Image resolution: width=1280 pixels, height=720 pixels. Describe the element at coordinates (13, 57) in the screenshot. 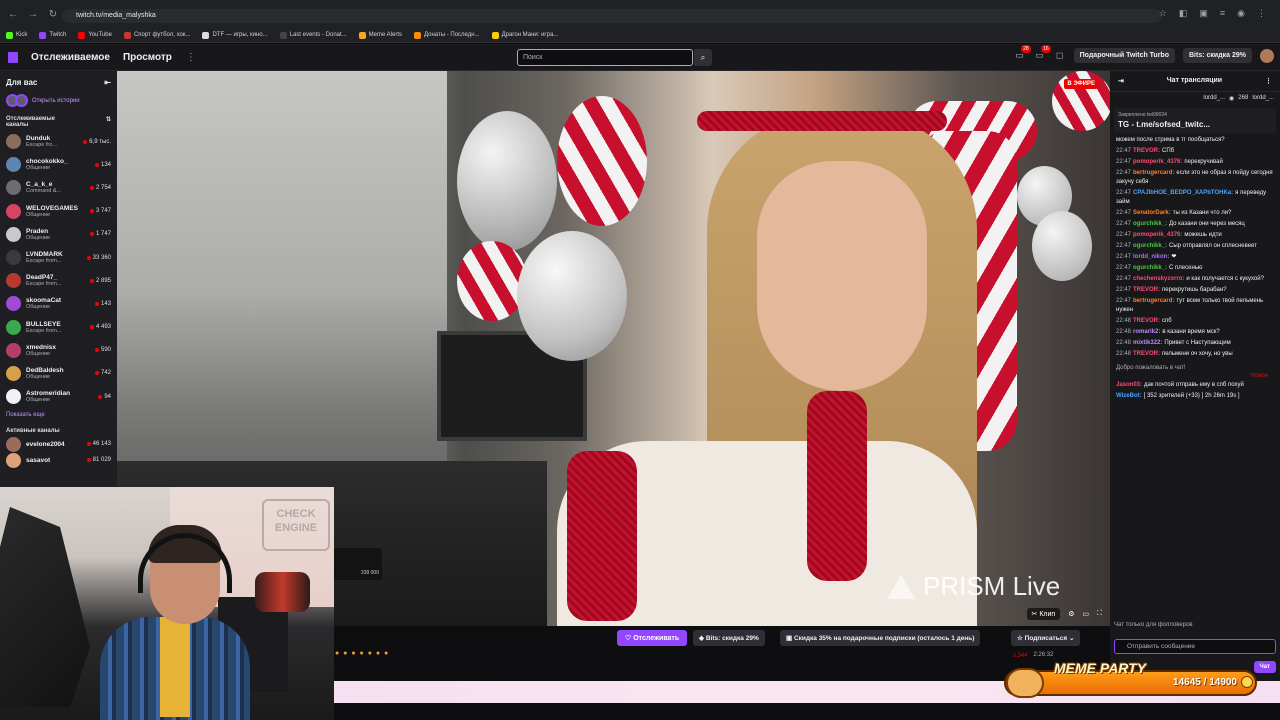

I see `twitch-logo-icon` at that location.